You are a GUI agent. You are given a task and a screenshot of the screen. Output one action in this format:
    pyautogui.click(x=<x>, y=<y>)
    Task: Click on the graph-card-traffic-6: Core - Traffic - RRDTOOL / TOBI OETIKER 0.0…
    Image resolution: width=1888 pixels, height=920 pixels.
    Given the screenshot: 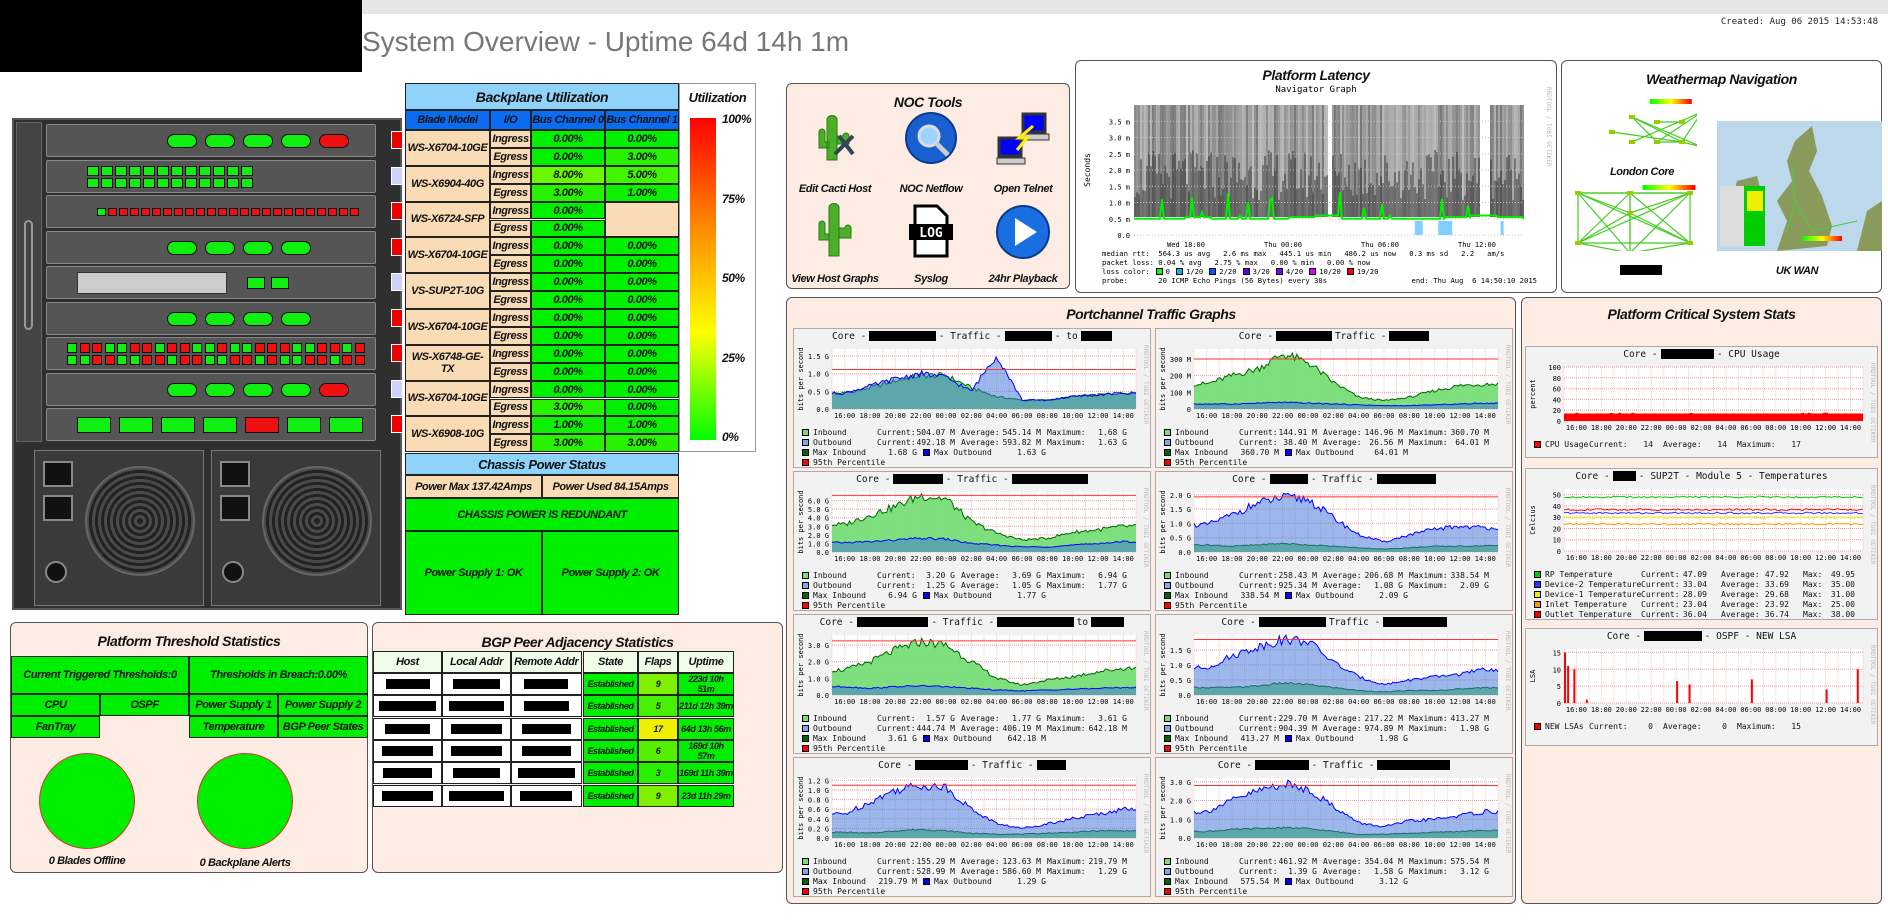 What is the action you would take?
    pyautogui.click(x=1334, y=684)
    